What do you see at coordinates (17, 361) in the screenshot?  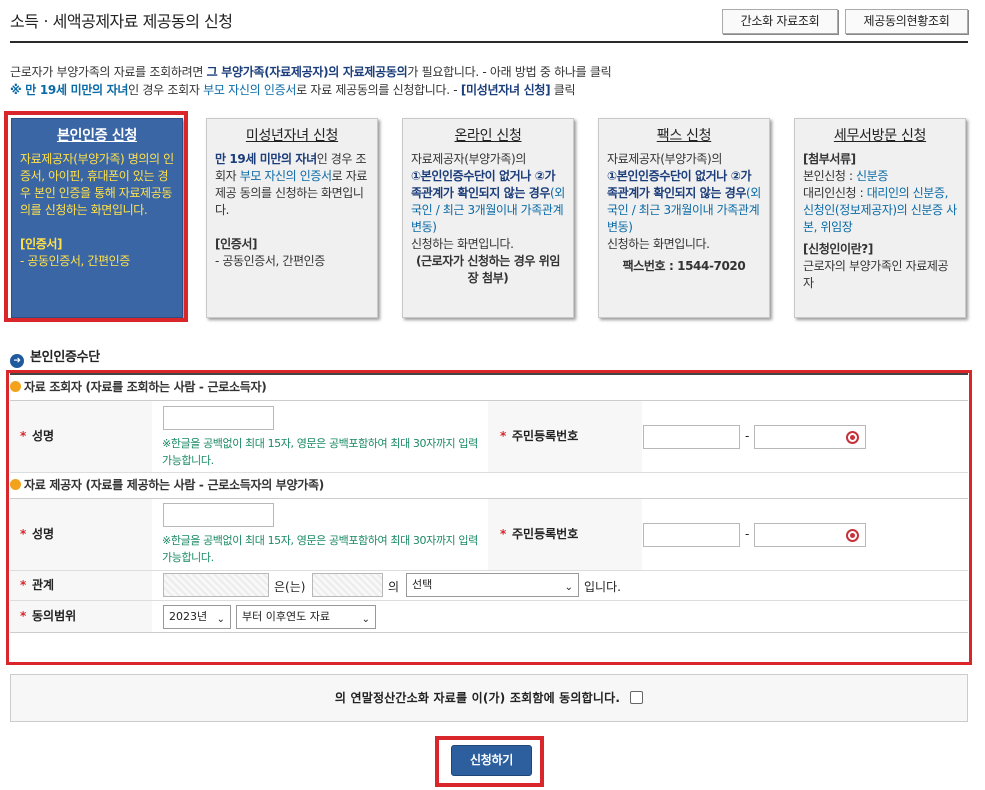 I see `arrow-circle-icon: ➜` at bounding box center [17, 361].